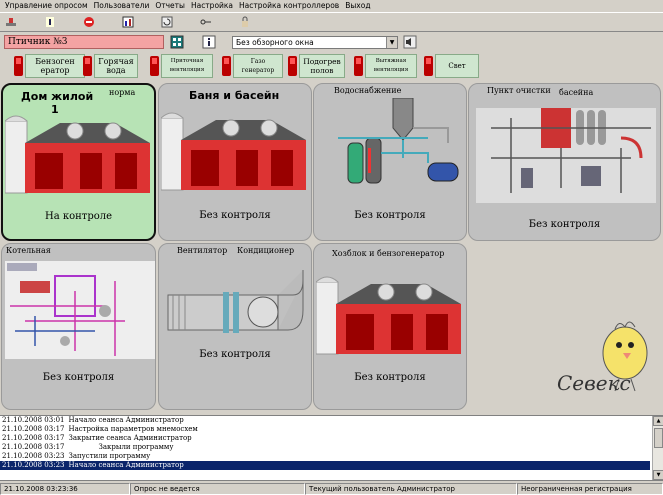 The image size is (663, 495). Describe the element at coordinates (171, 6) in the screenshot. I see `menu-reports: Отчеты` at that location.